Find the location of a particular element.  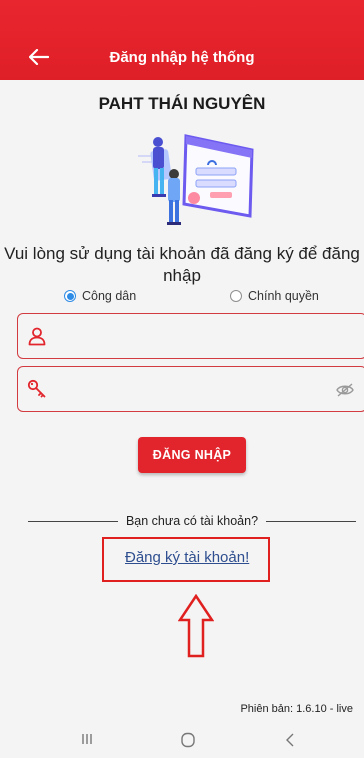

home-button is located at coordinates (188, 740).